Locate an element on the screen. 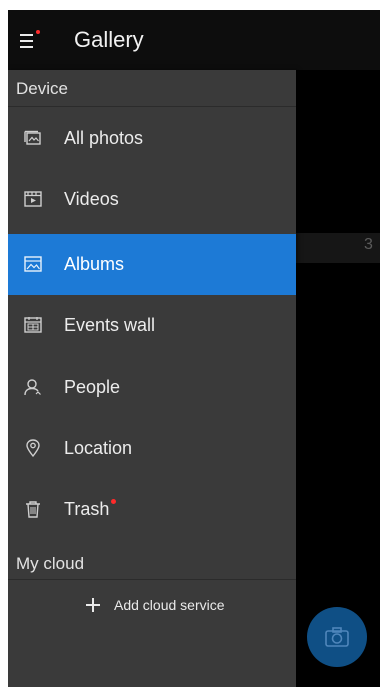 The width and height of the screenshot is (388, 687). drawer-item-trash: Trash is located at coordinates (152, 509).